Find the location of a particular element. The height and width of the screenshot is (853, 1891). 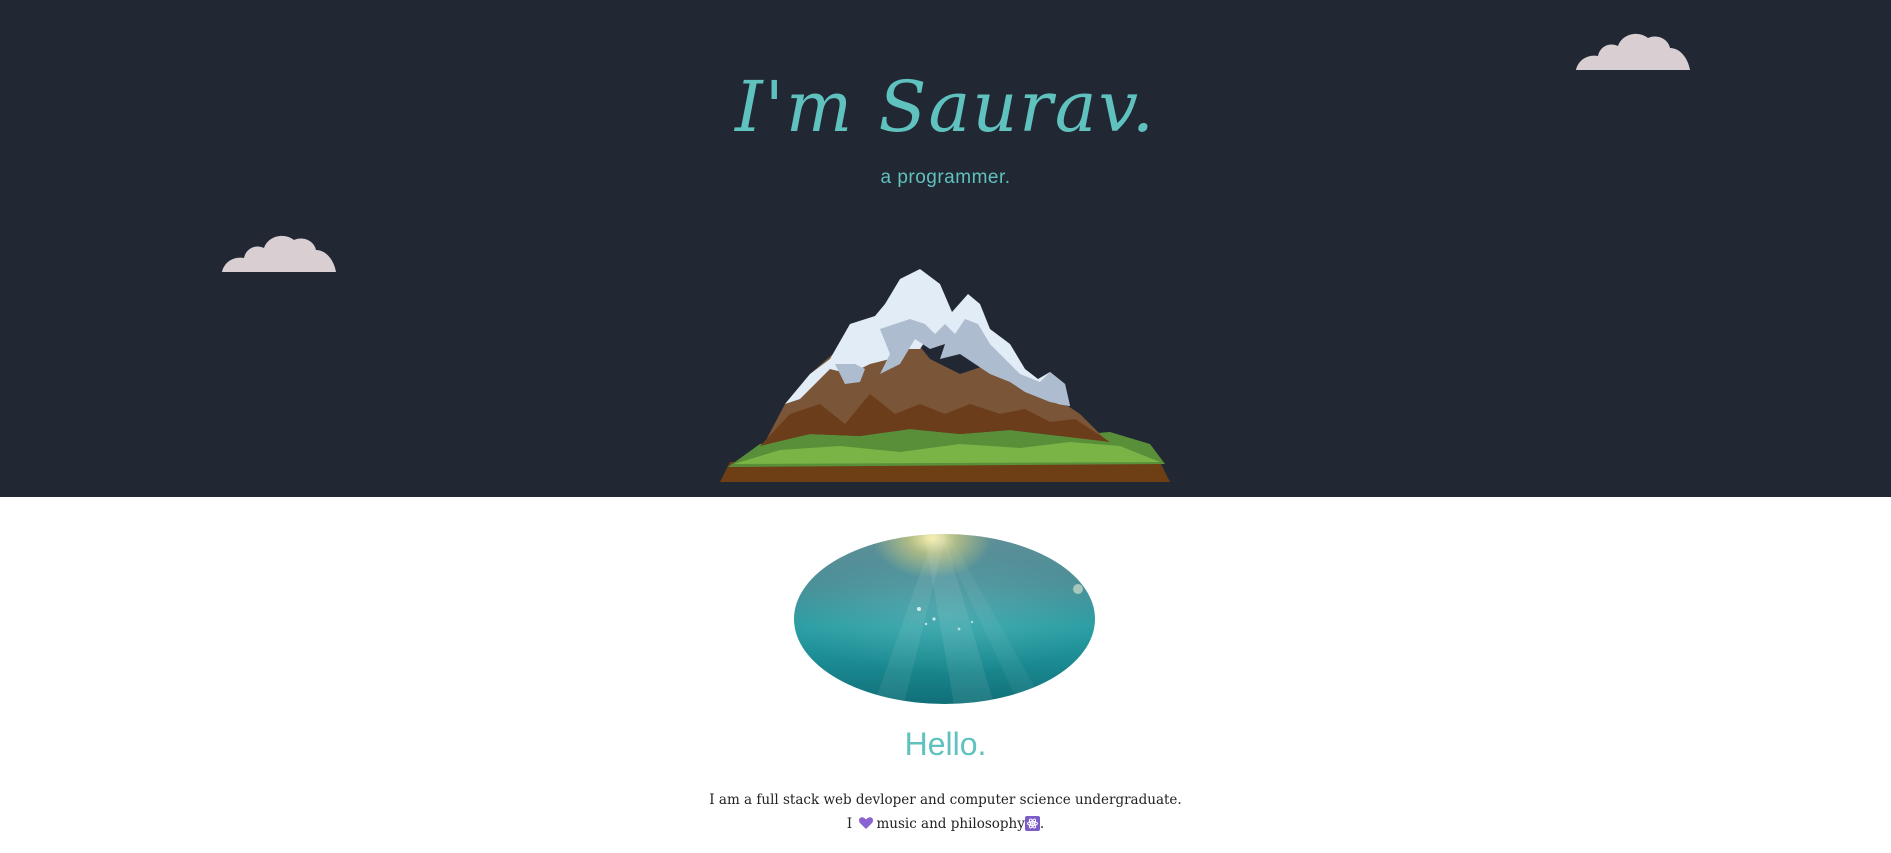

heart-icon is located at coordinates (866, 823).